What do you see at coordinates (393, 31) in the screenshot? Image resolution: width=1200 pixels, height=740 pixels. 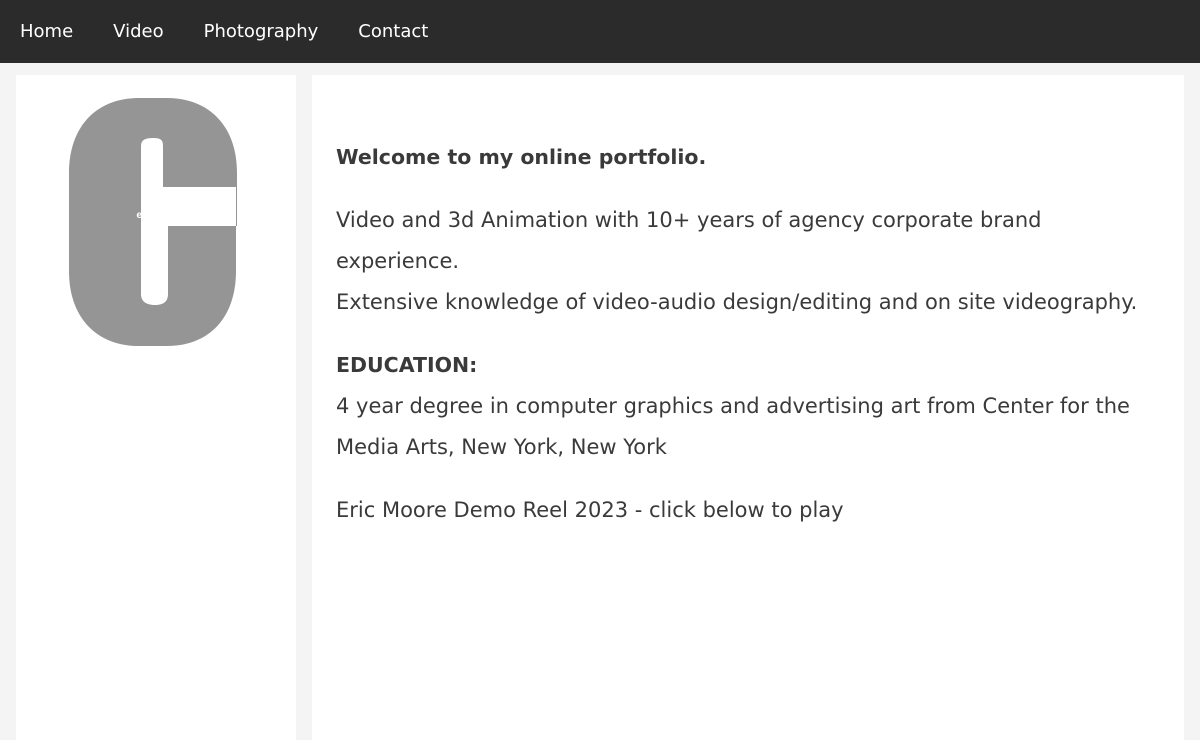 I see `nav-item-contact: Contact` at bounding box center [393, 31].